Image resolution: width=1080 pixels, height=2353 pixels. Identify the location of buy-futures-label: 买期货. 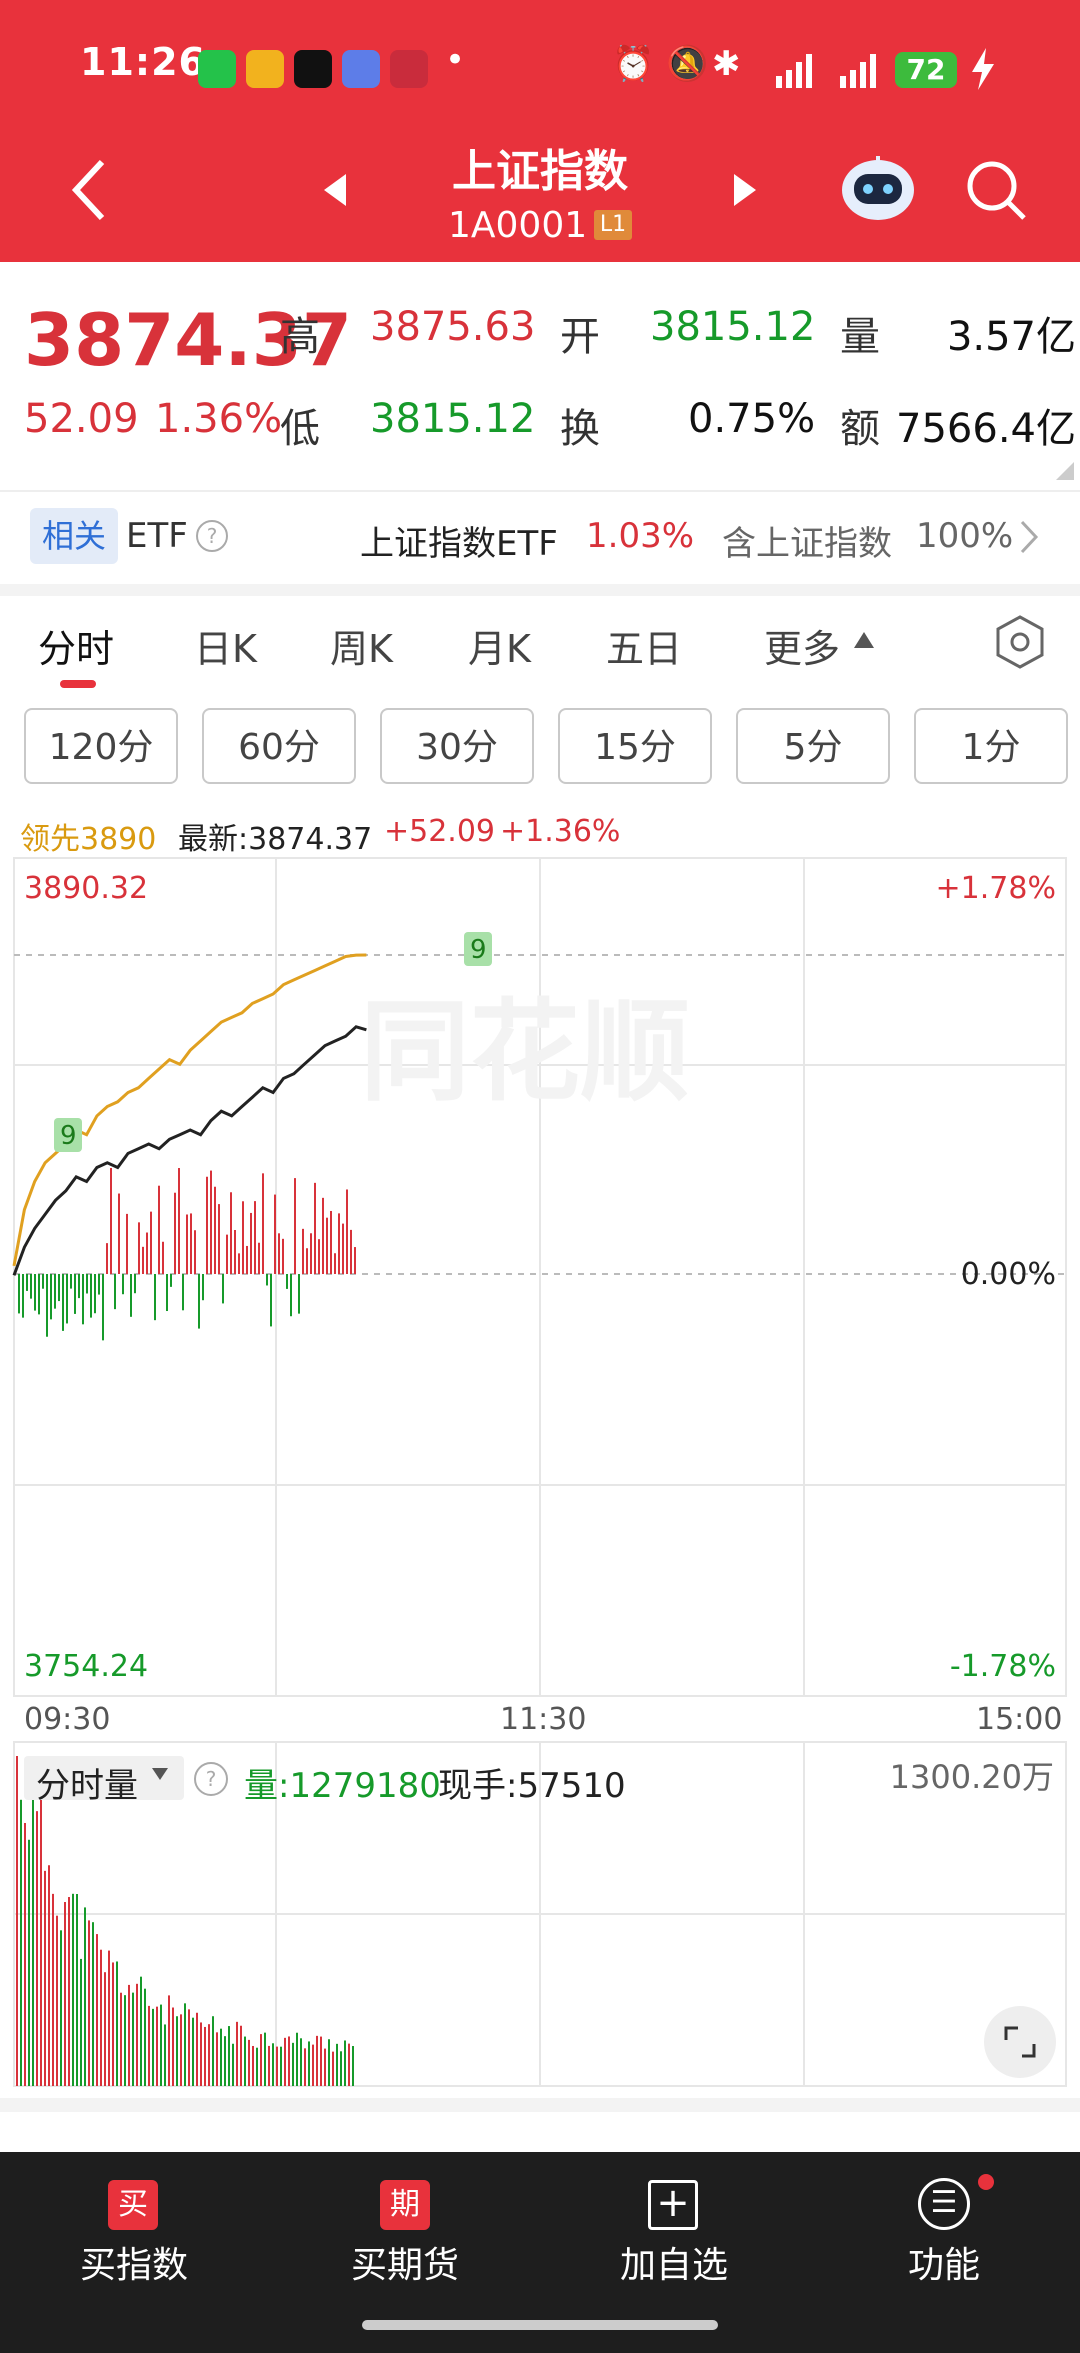
(405, 2262).